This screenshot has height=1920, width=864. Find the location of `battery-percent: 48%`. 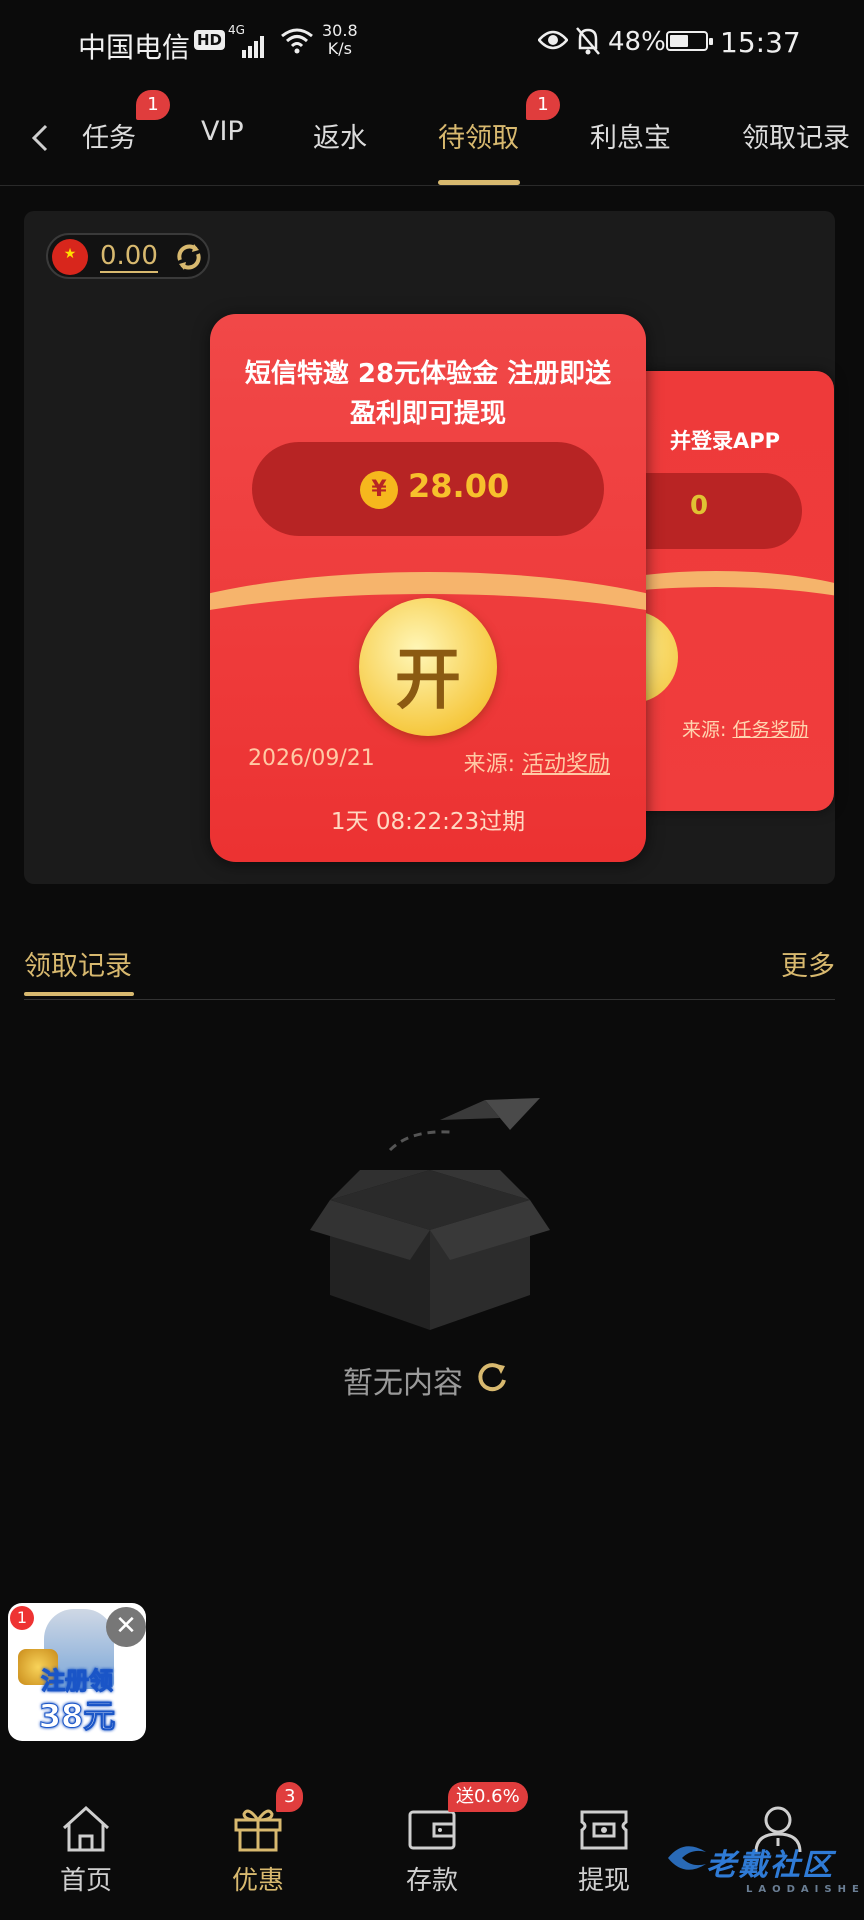

battery-percent: 48% is located at coordinates (637, 42).